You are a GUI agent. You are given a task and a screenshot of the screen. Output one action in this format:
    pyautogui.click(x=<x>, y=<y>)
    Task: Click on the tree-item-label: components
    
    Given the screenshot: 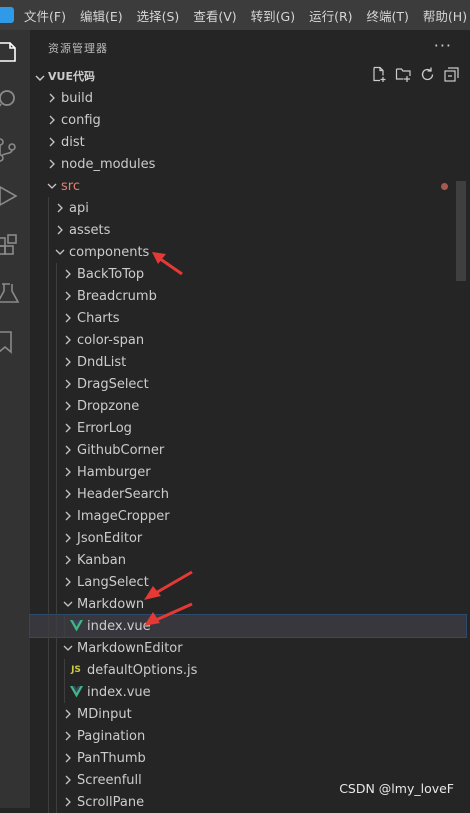 What is the action you would take?
    pyautogui.click(x=109, y=252)
    